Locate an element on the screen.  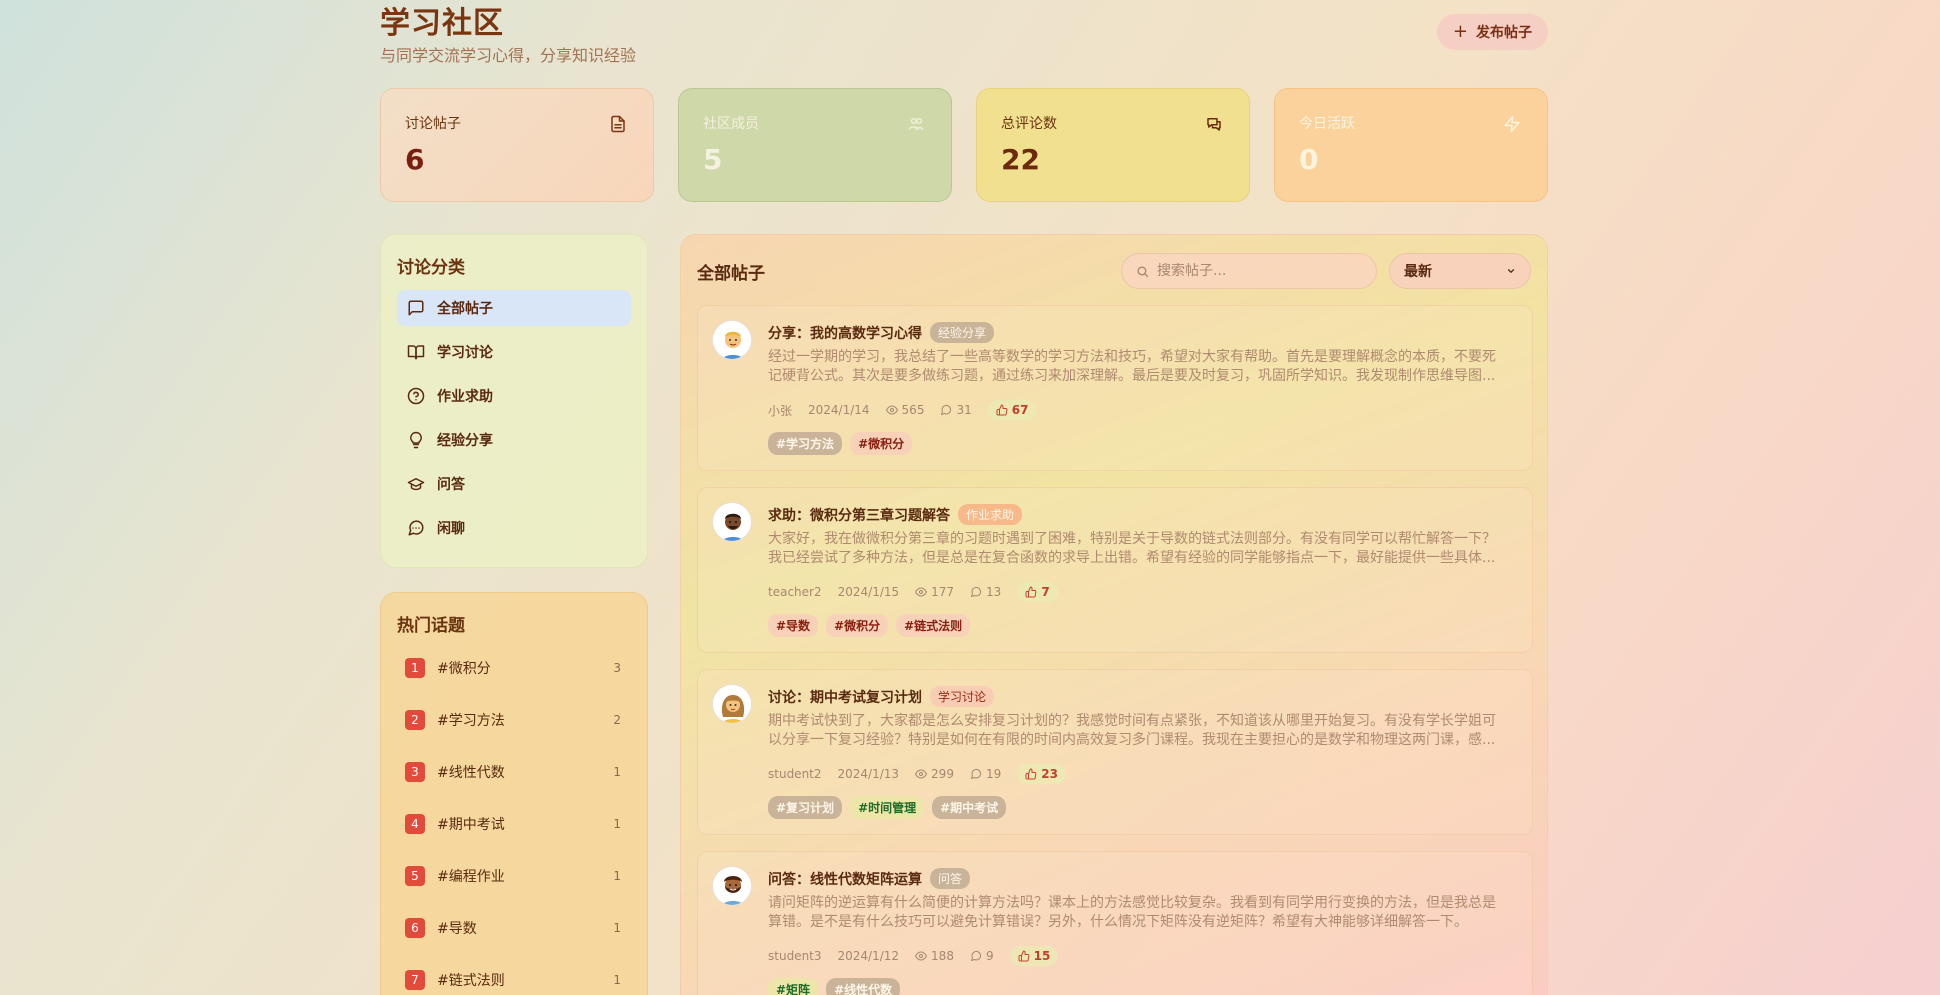
post-author: 小张 is located at coordinates (780, 410).